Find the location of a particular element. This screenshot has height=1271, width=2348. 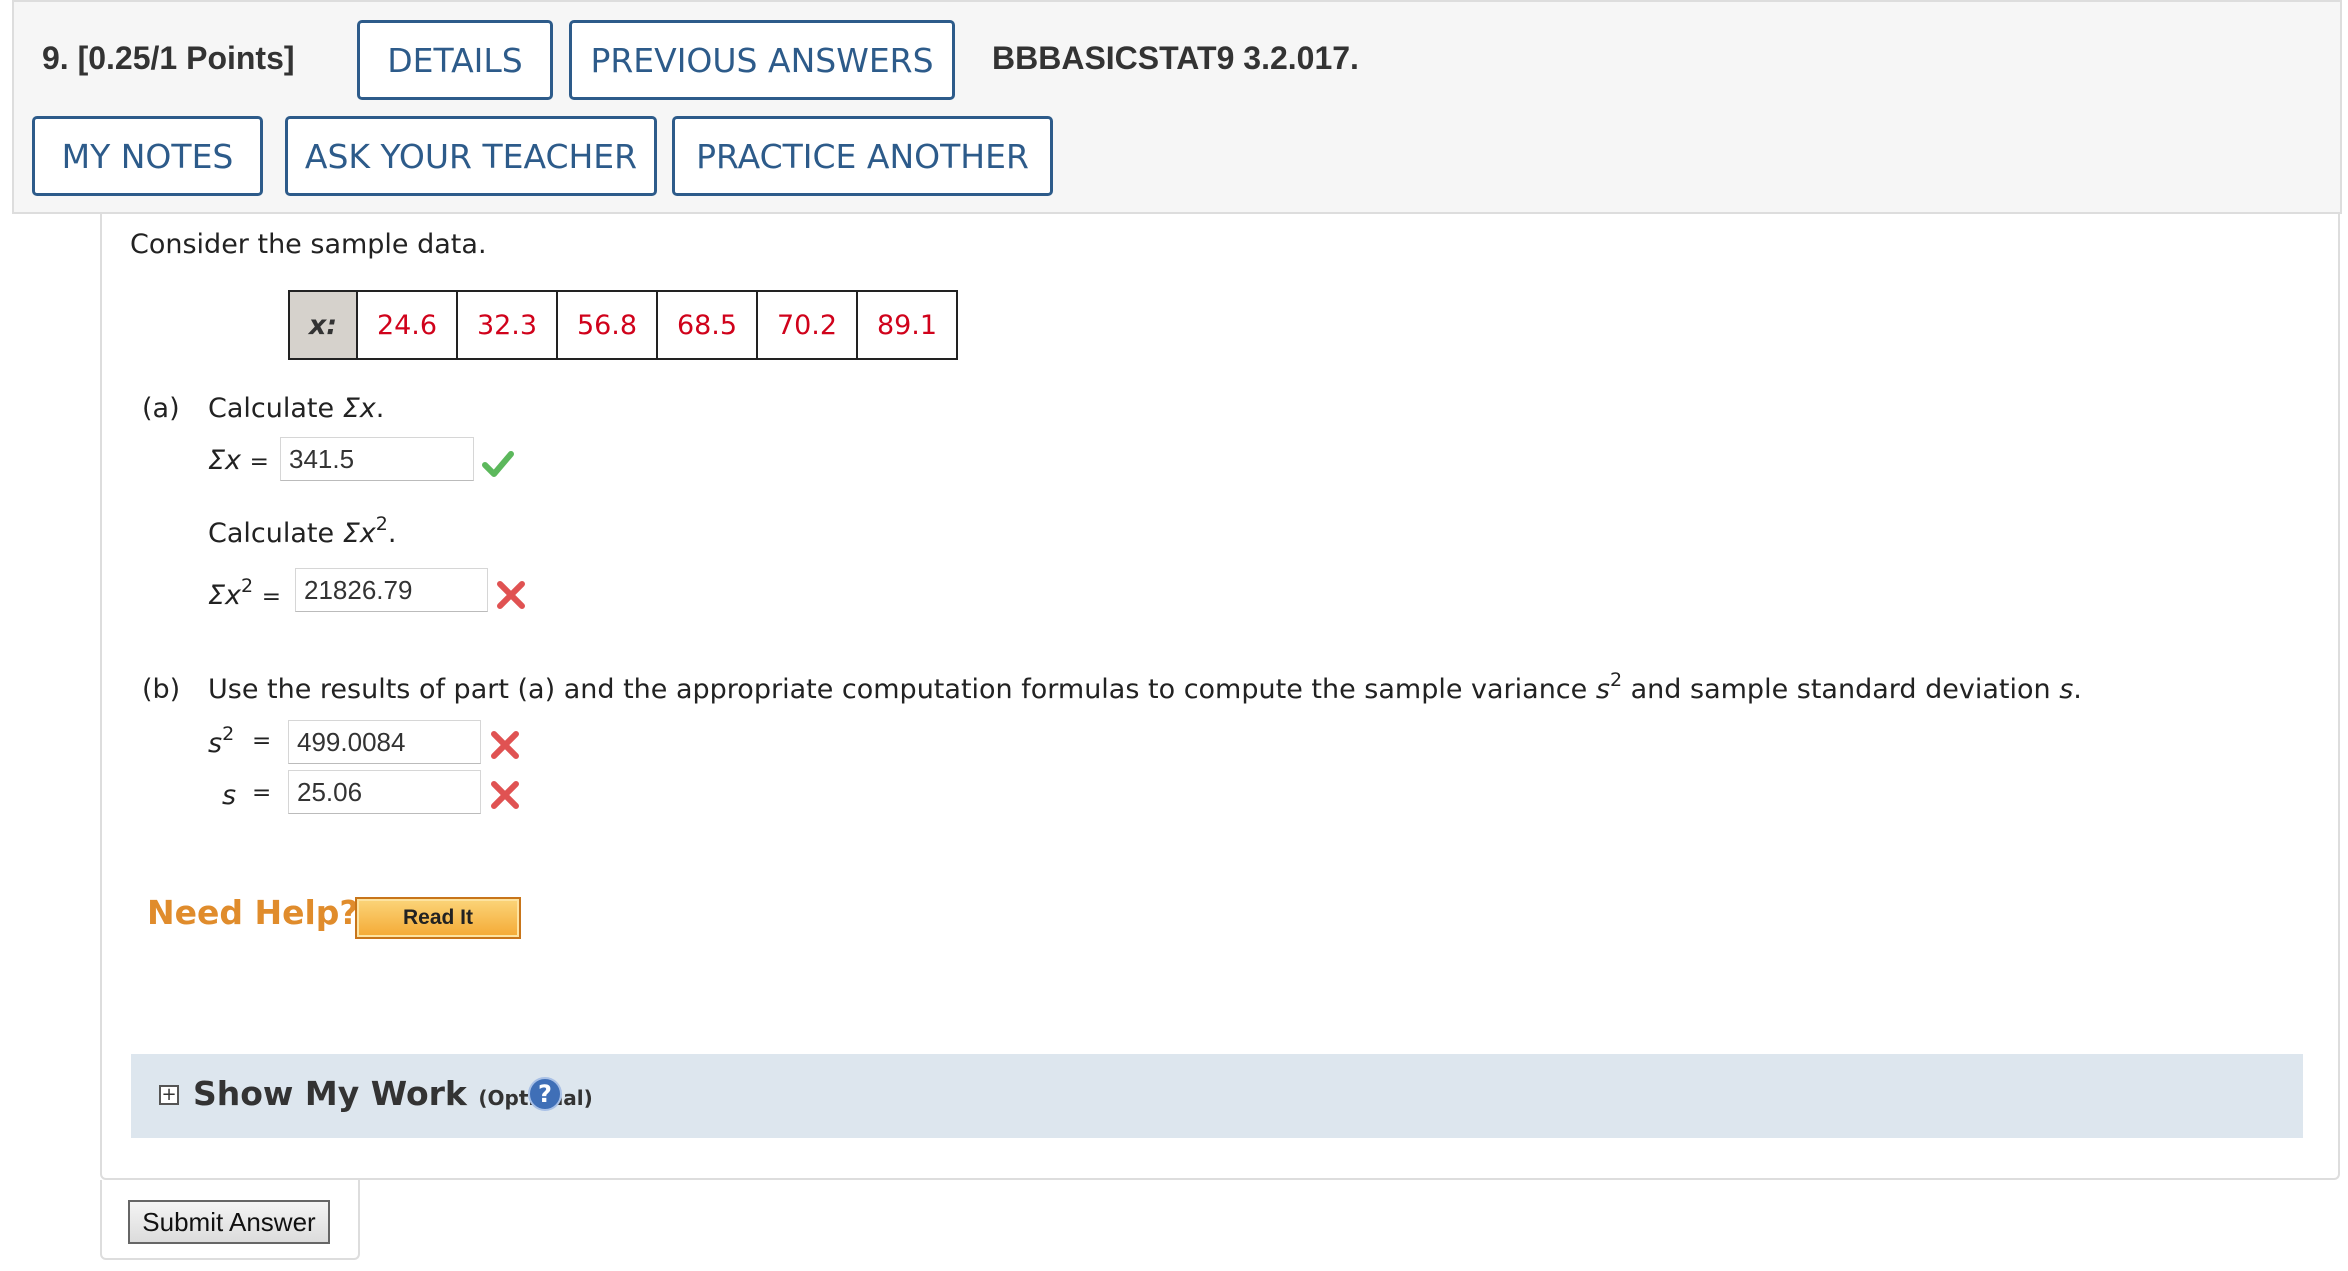

question-number-points: 9. [0.25/1 Points] is located at coordinates (168, 58).